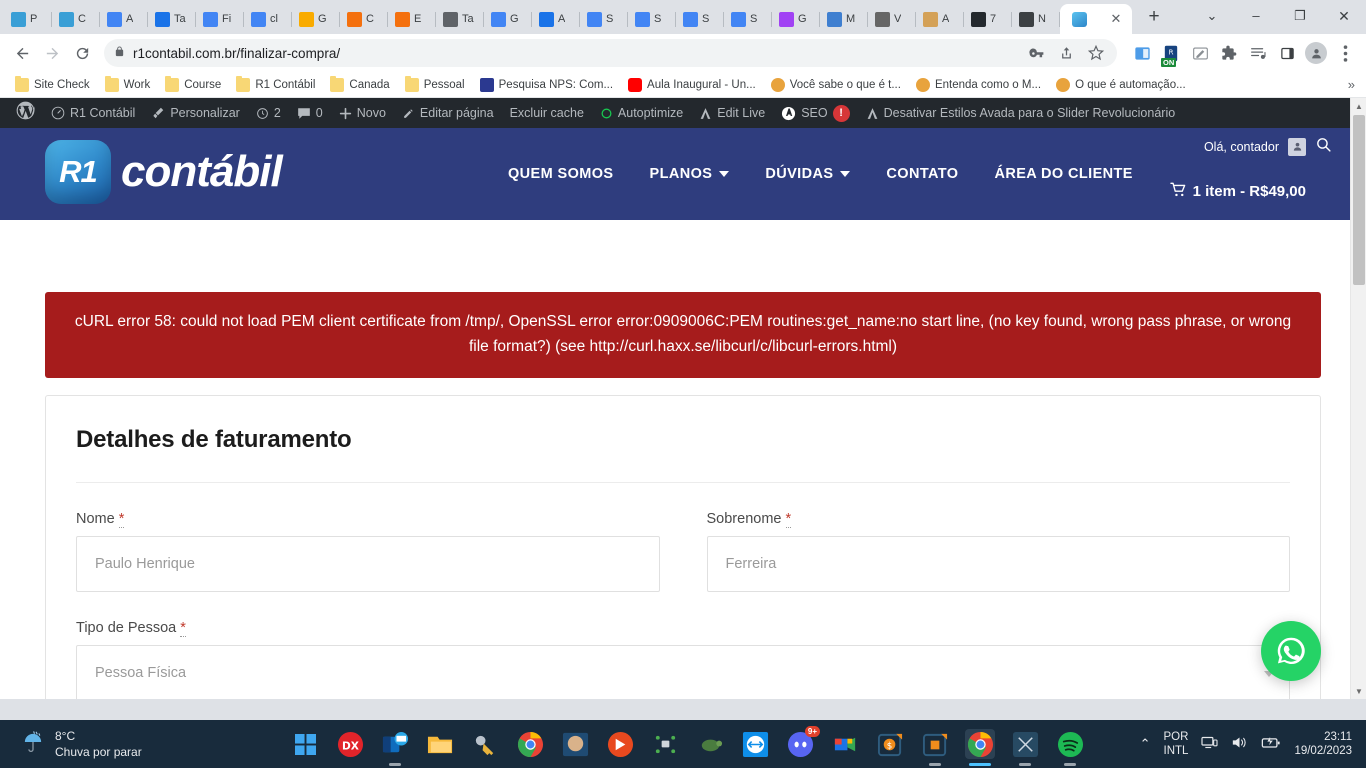 Image resolution: width=1366 pixels, height=768 pixels. What do you see at coordinates (1229, 53) in the screenshot?
I see `puzzle-icon` at bounding box center [1229, 53].